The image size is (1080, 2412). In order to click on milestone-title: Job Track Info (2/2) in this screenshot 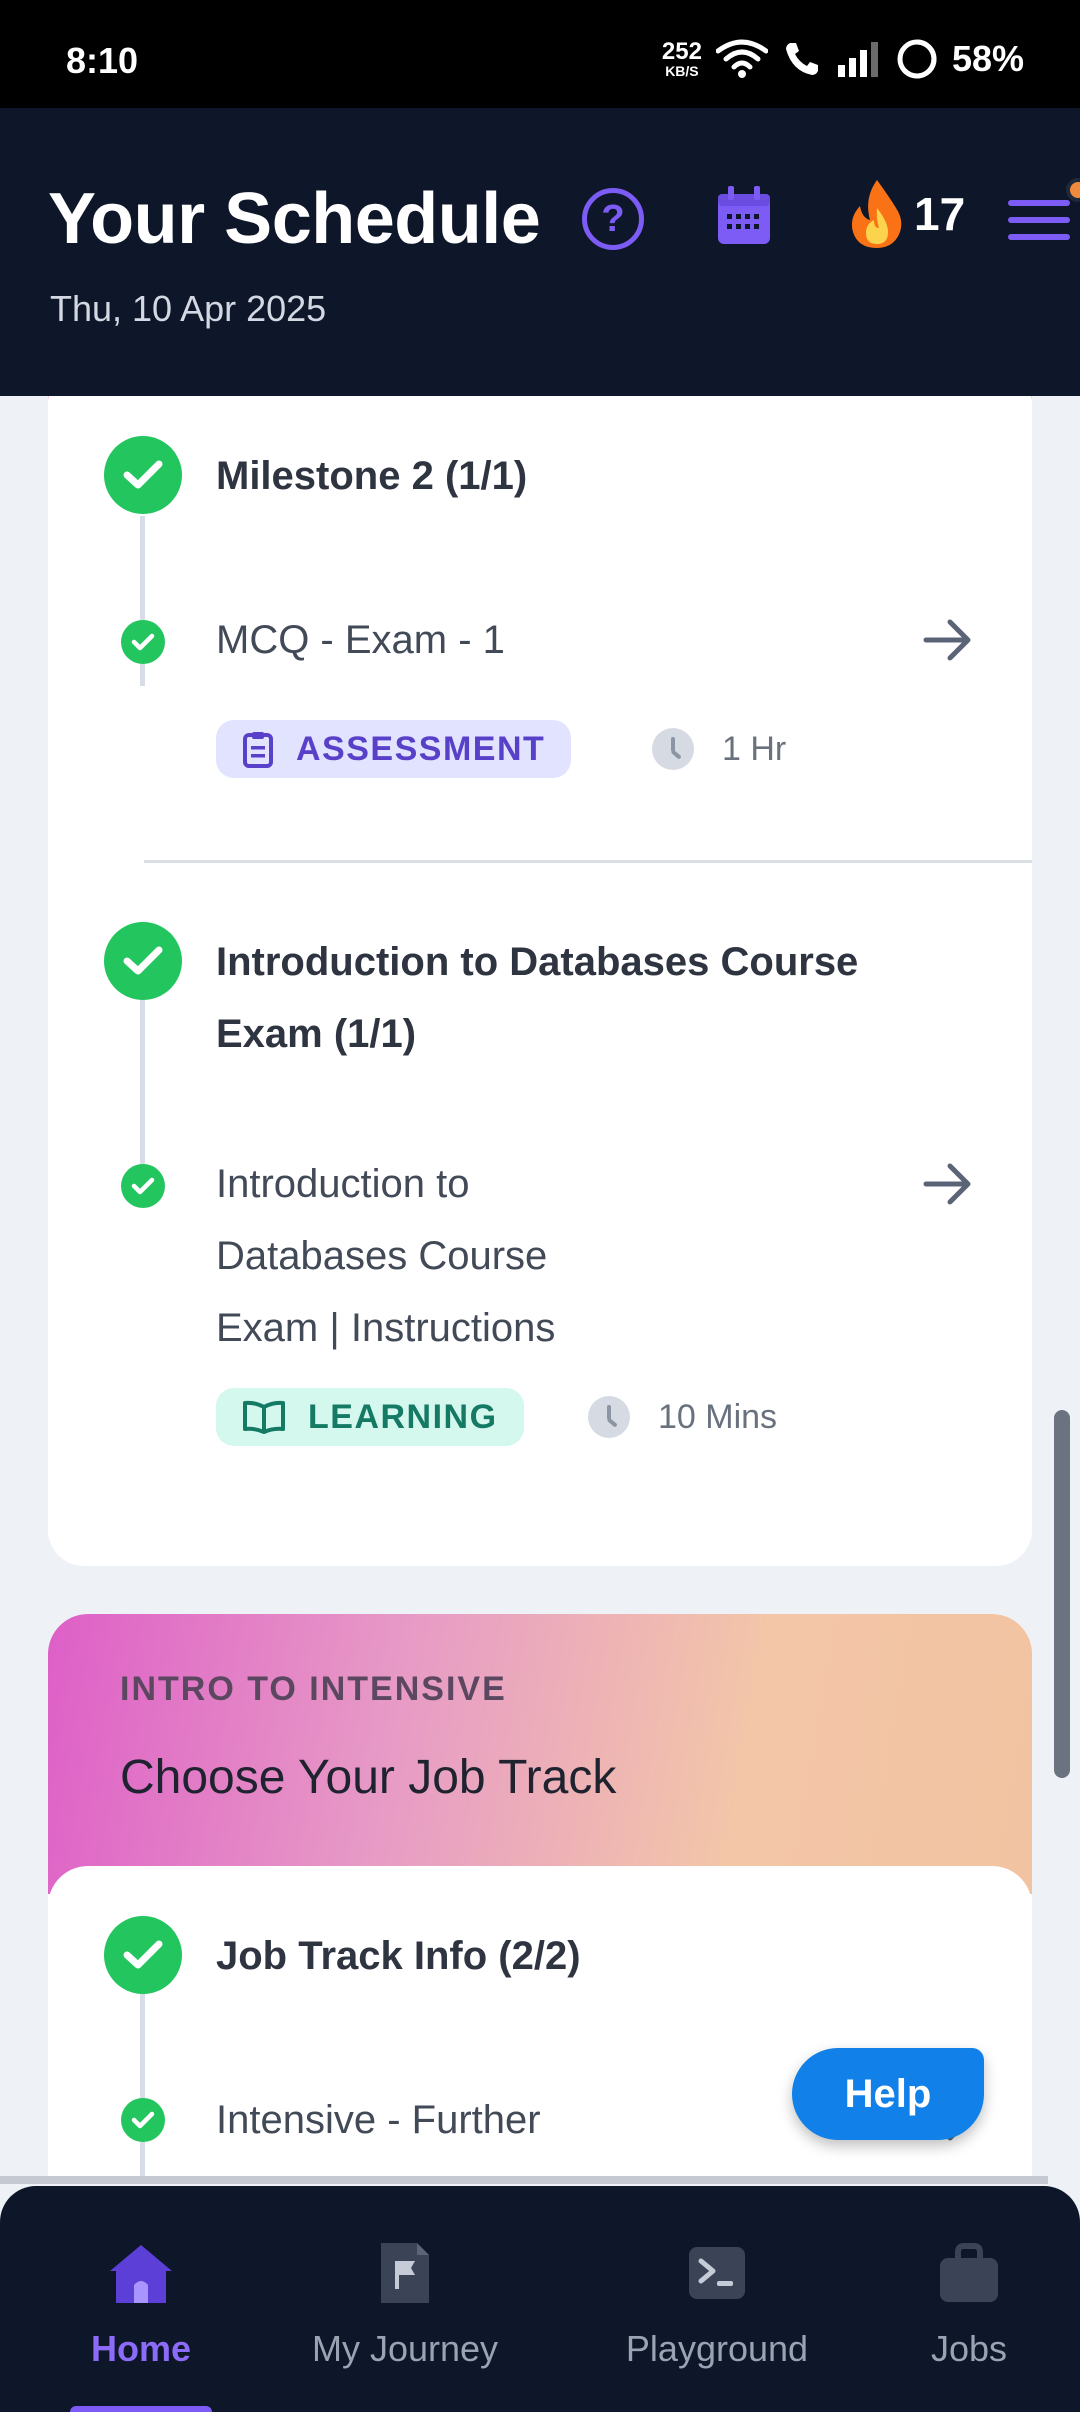, I will do `click(398, 1956)`.